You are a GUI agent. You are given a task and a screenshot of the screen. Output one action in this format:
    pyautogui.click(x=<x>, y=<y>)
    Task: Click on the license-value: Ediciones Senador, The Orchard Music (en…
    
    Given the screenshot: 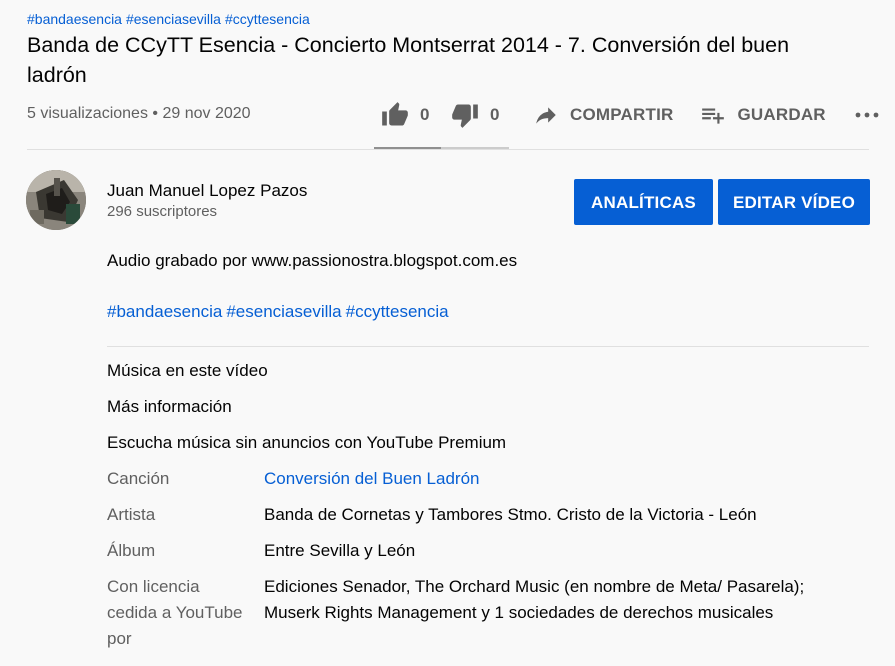 What is the action you would take?
    pyautogui.click(x=534, y=599)
    